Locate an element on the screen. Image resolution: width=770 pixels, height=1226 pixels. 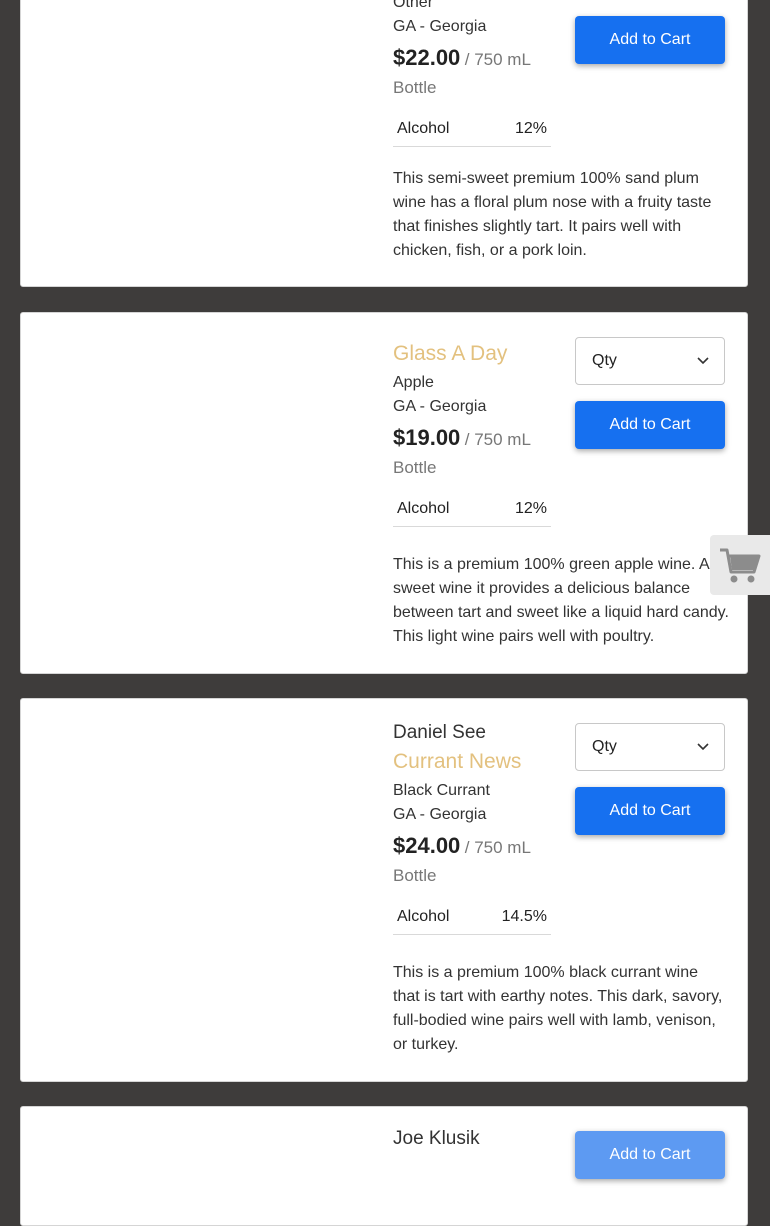
product-fruit: Apple is located at coordinates (413, 382).